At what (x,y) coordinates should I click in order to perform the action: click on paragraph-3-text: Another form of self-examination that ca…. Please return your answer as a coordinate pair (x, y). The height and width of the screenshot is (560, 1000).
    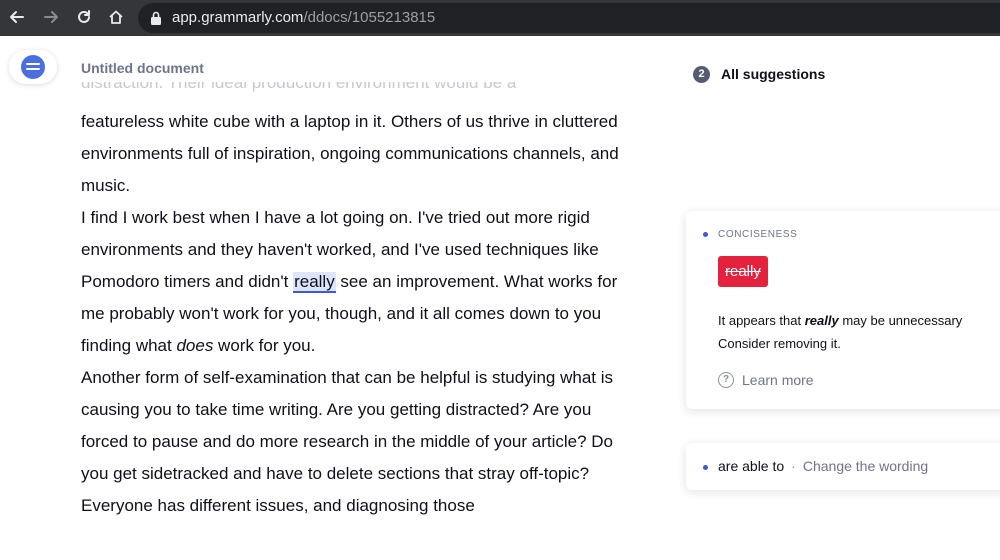
    Looking at the image, I should click on (347, 441).